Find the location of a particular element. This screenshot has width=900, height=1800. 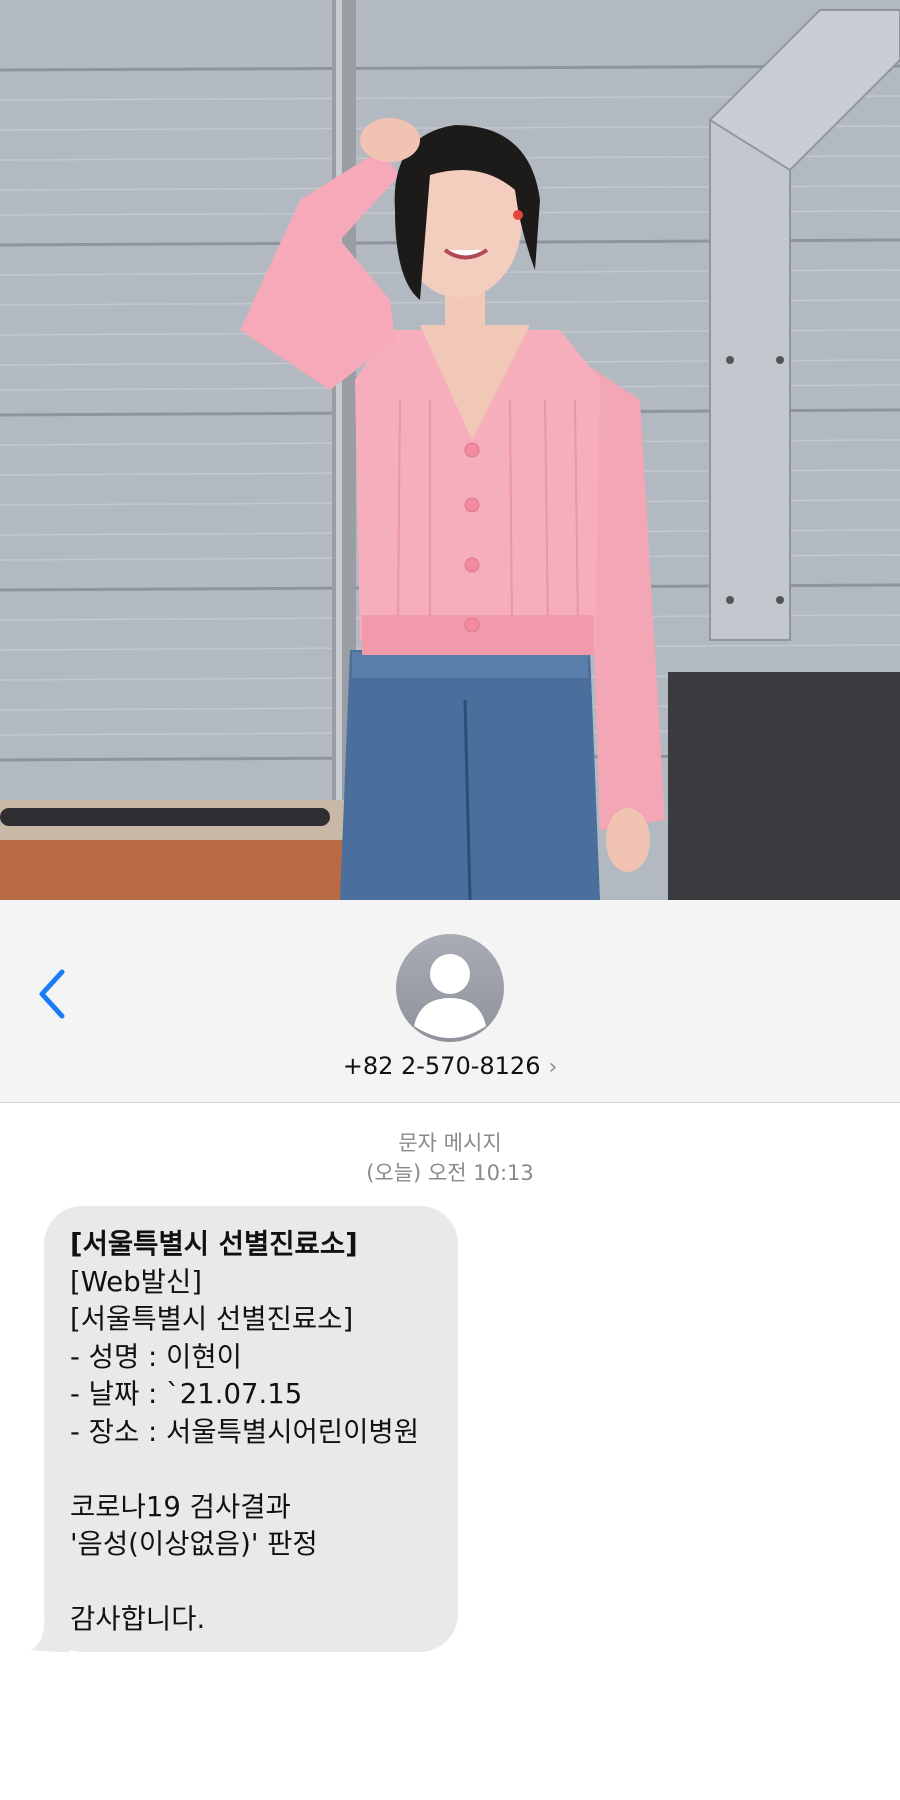

chevron-left-icon is located at coordinates (52, 994).